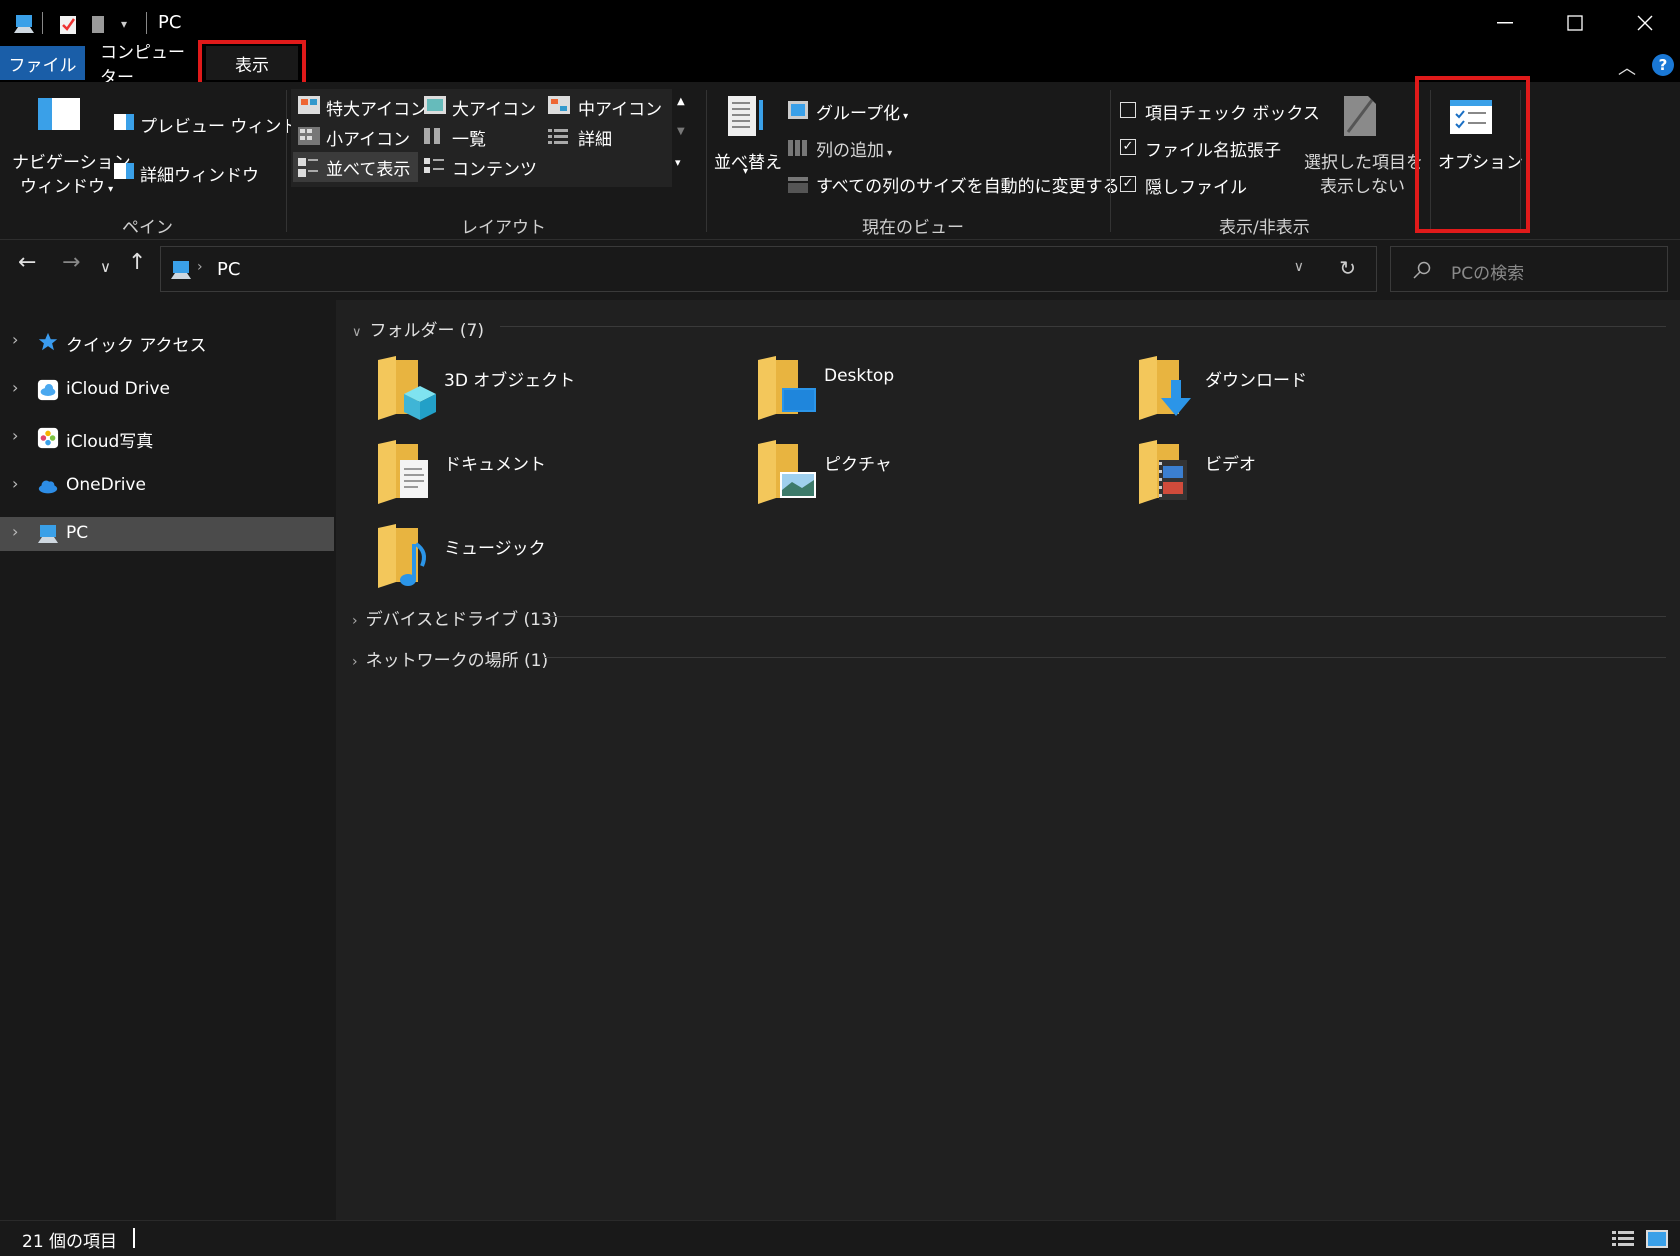 Image resolution: width=1680 pixels, height=1256 pixels. I want to click on group-header-label: デバイスとドライブ (13), so click(462, 620).